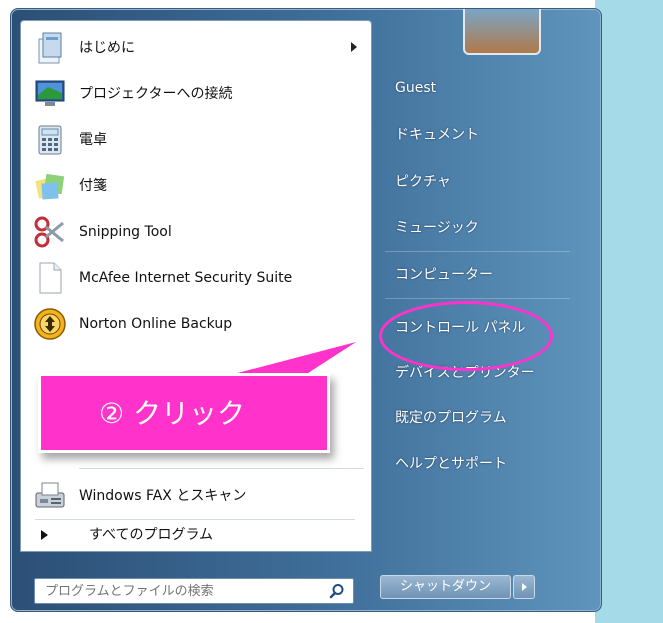 This screenshot has width=663, height=623. I want to click on norton-icon, so click(50, 324).